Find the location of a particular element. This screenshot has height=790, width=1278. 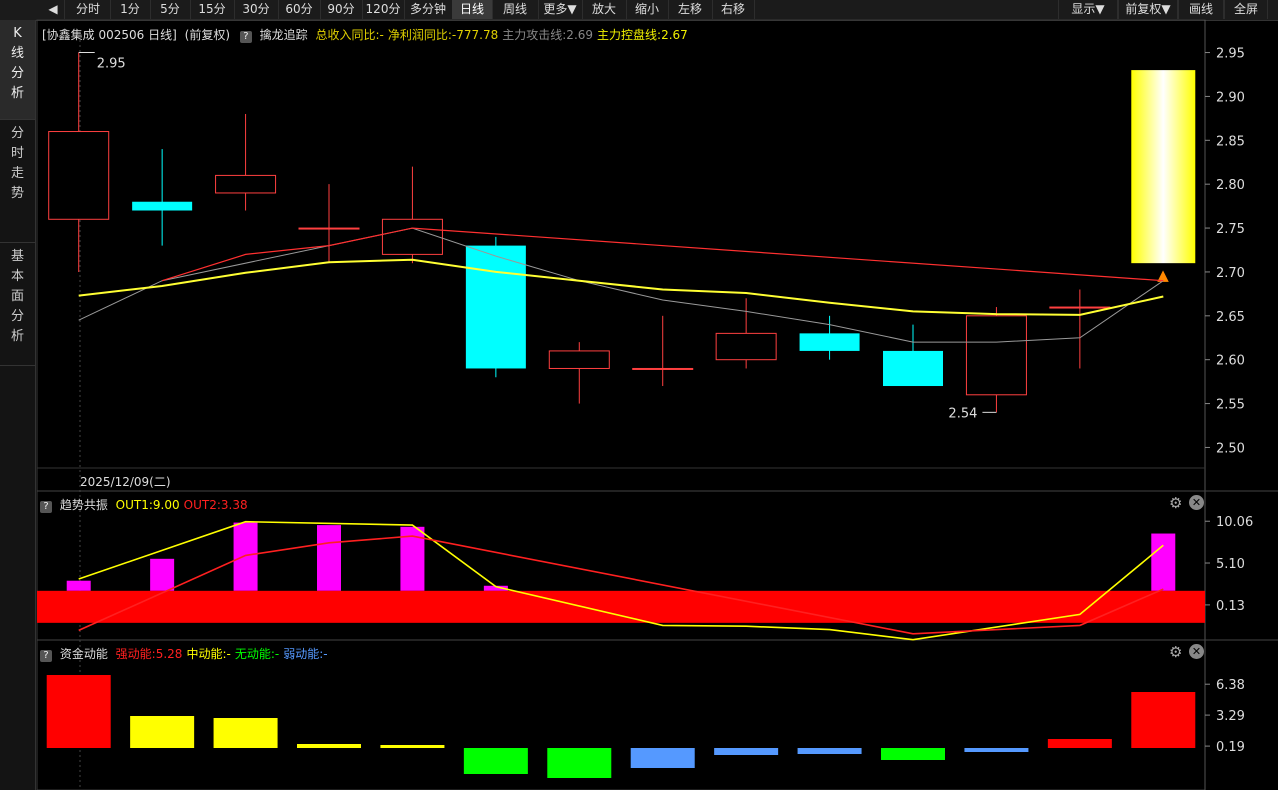

header-value: OUT1:9.00 is located at coordinates (147, 505).